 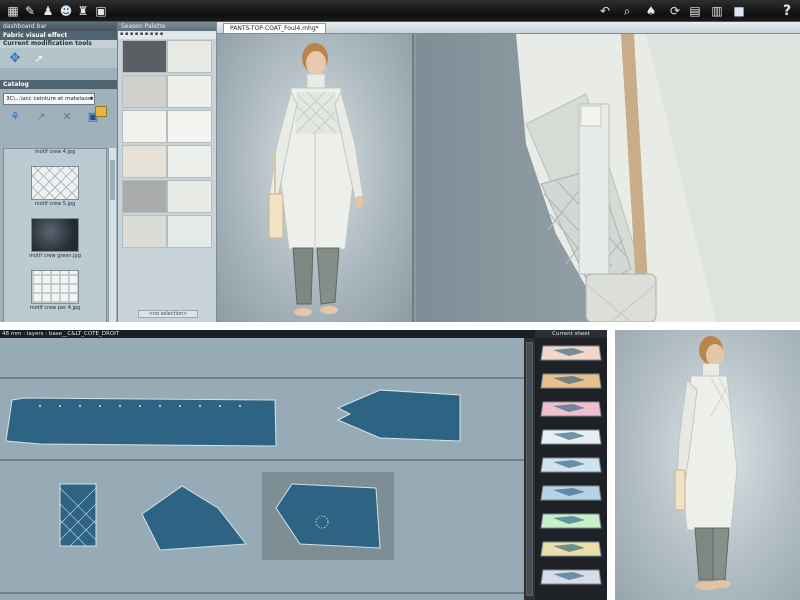 What do you see at coordinates (400, 11) in the screenshot?
I see `main-toolbar: ▦ ✎ ♟ ☻ ♜ ▣ ↶ ⌕ ♠ ⟳ ▤ ▥ ■ ?` at bounding box center [400, 11].